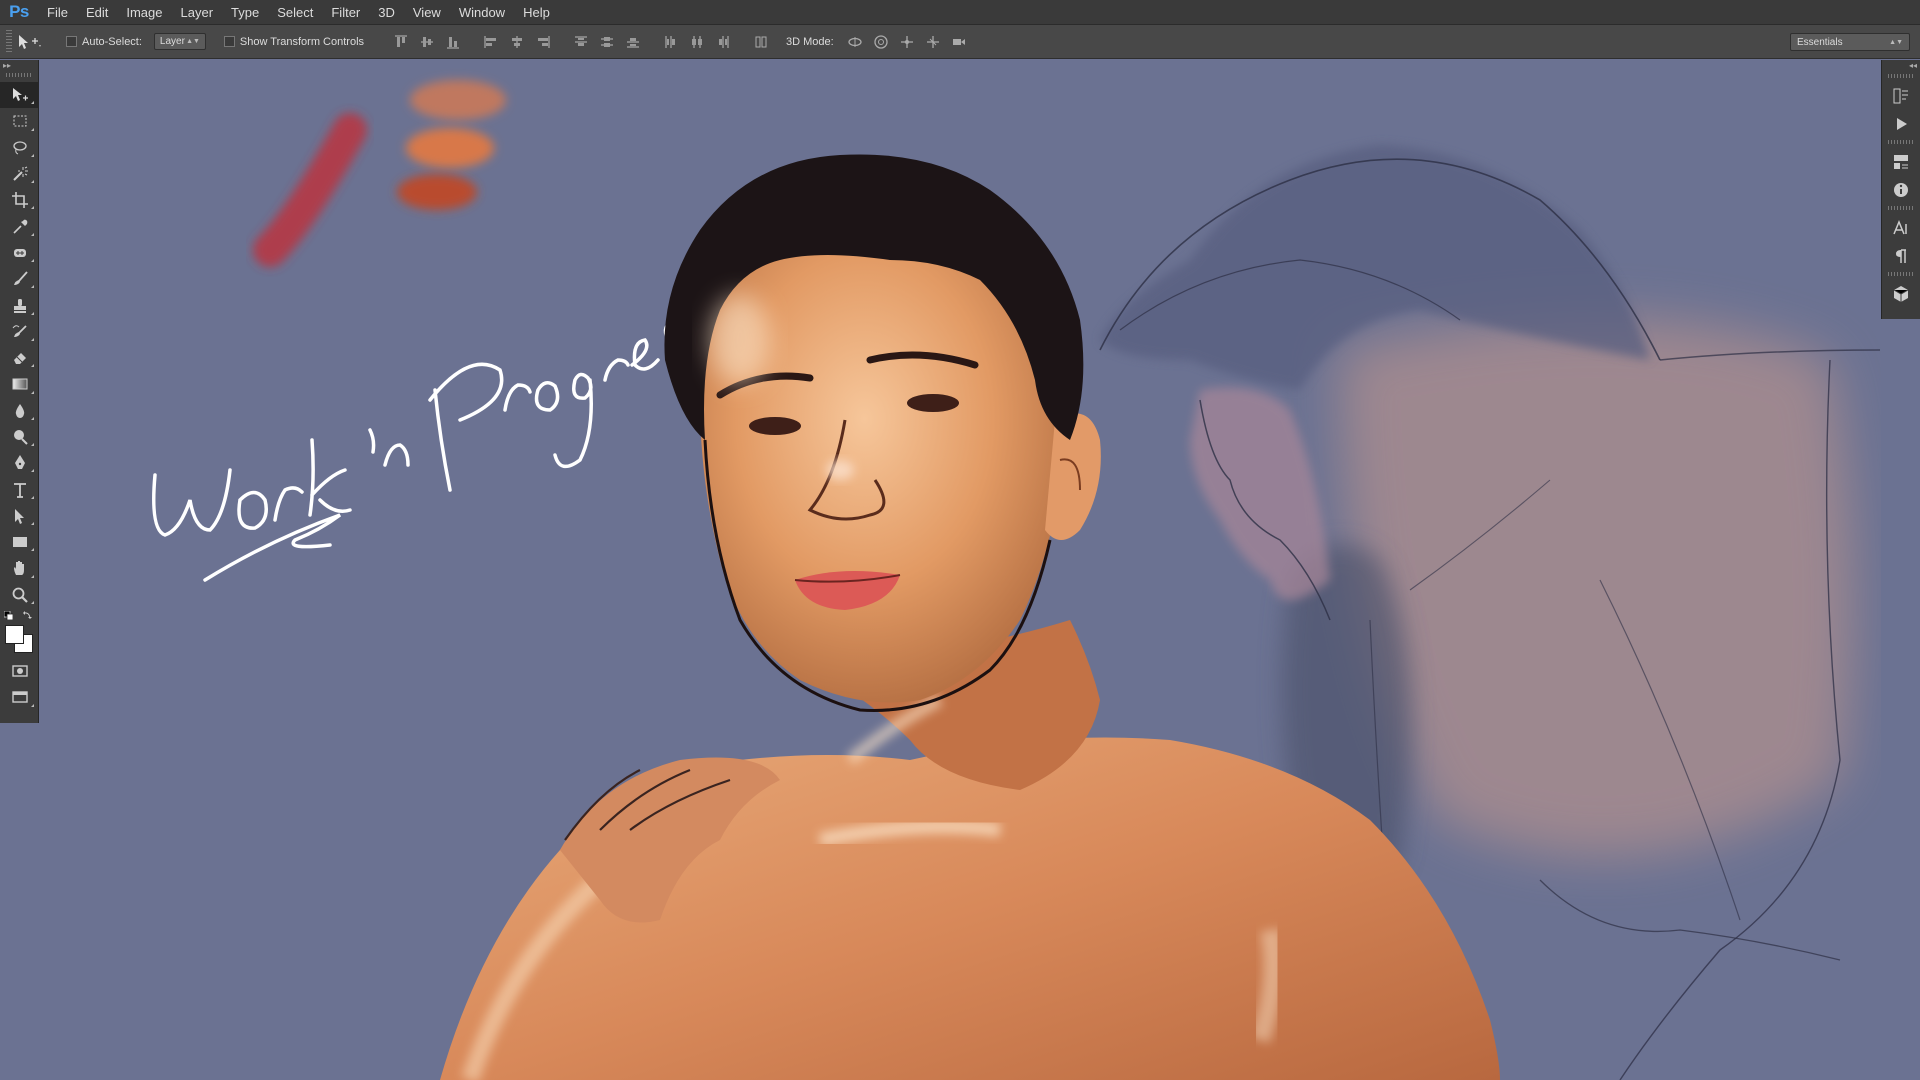 This screenshot has height=1080, width=1920. What do you see at coordinates (9, 41) in the screenshot?
I see `options-bar-grip` at bounding box center [9, 41].